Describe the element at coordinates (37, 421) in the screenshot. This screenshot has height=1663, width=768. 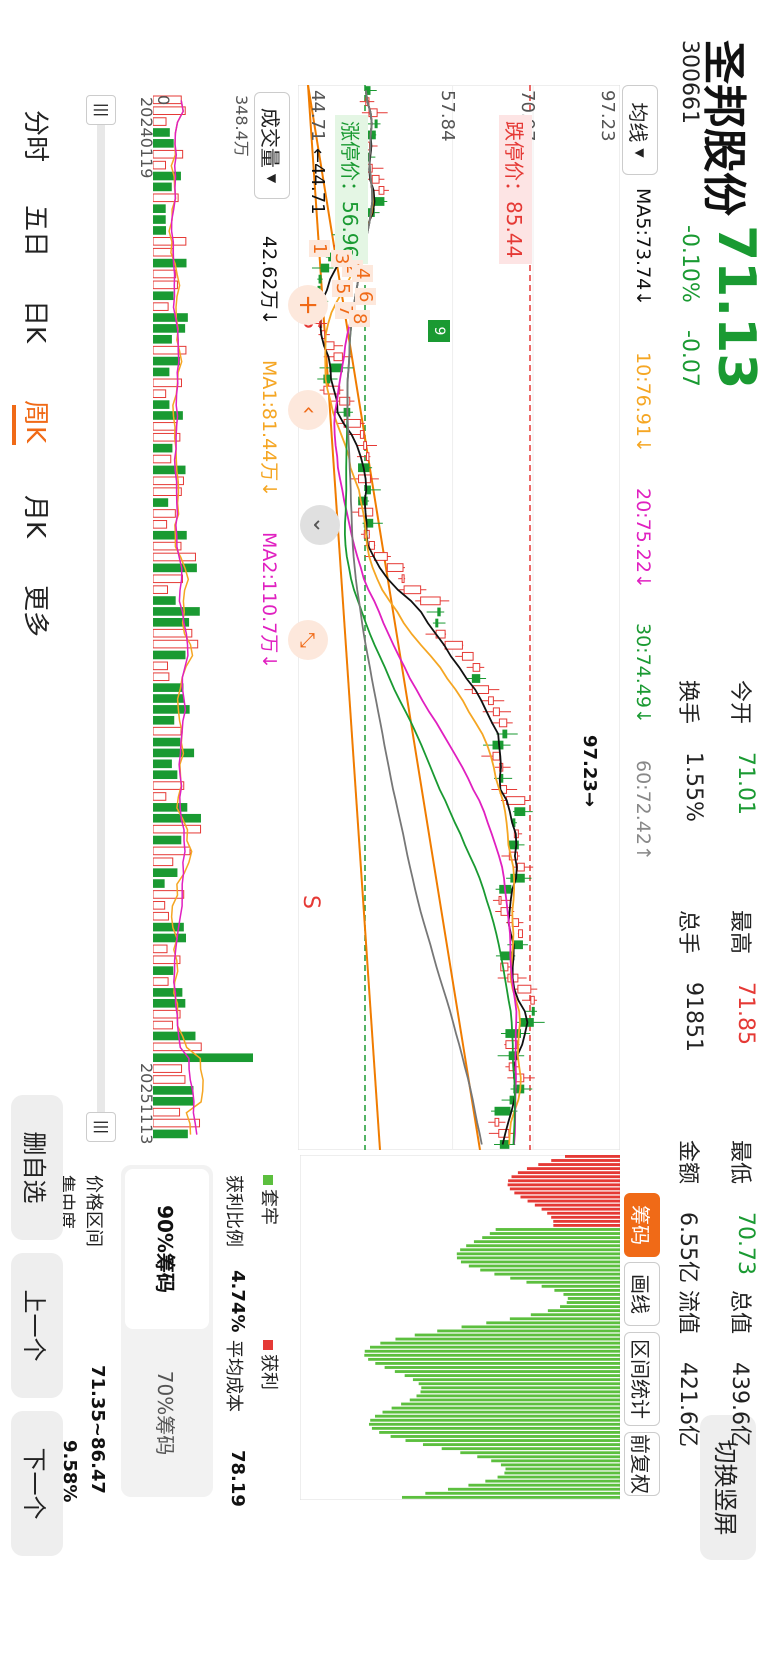
I see `nav-tab: 周K` at that location.